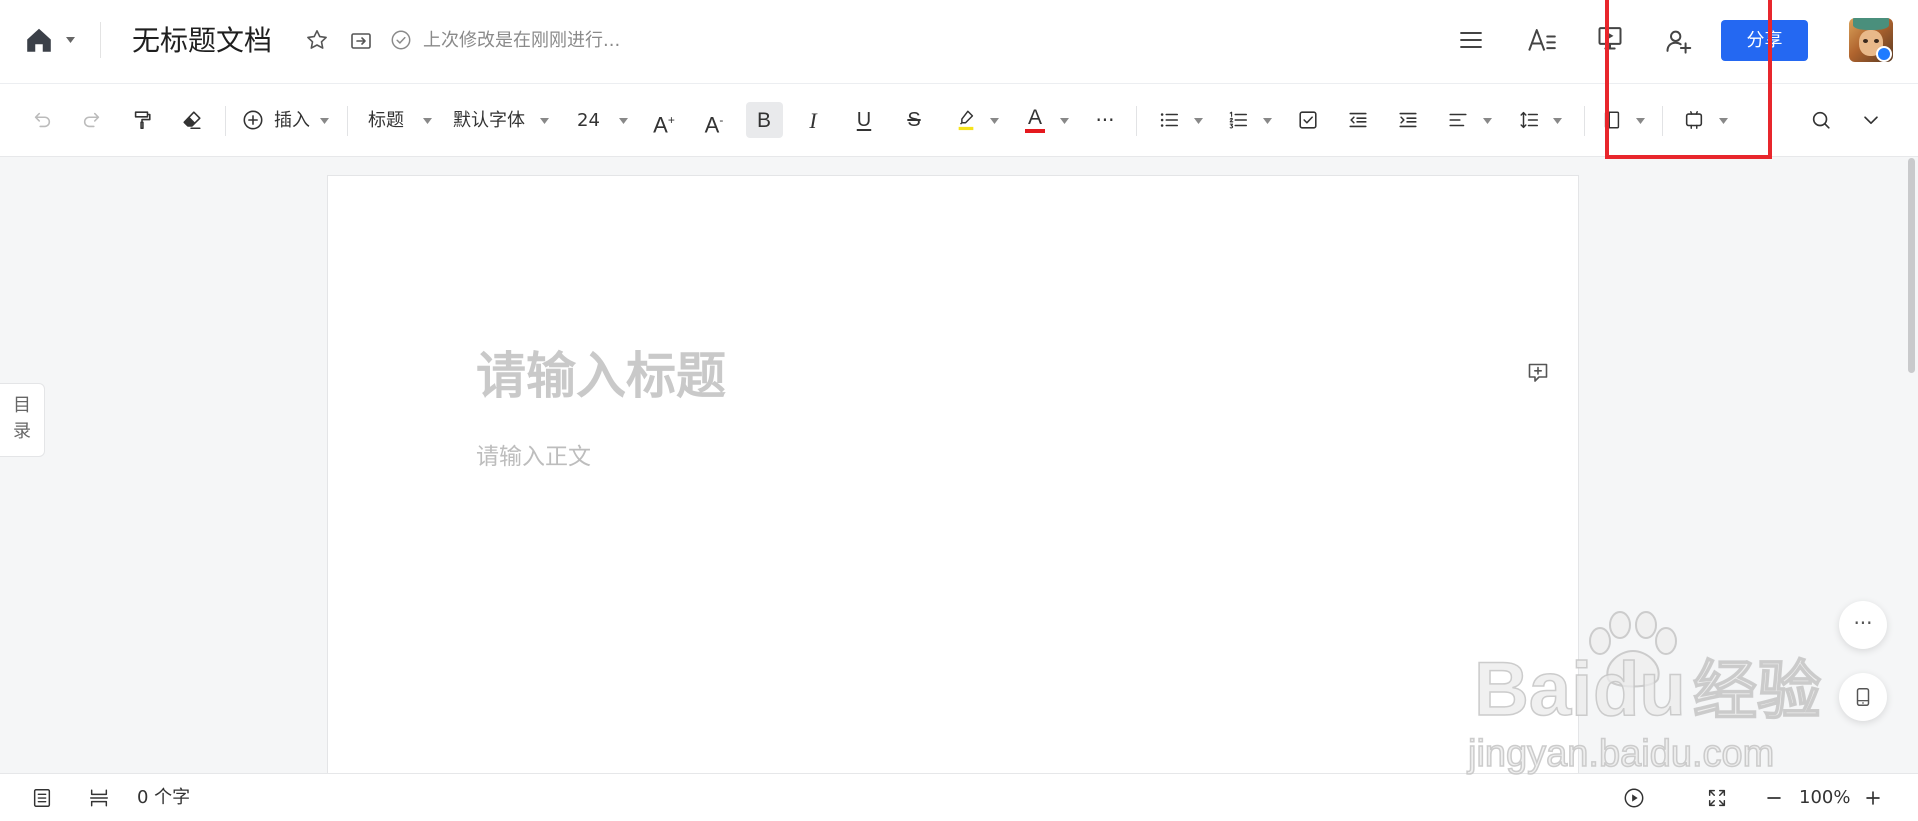 This screenshot has width=1918, height=821. I want to click on bullet-list-caret-icon, so click(1198, 121).